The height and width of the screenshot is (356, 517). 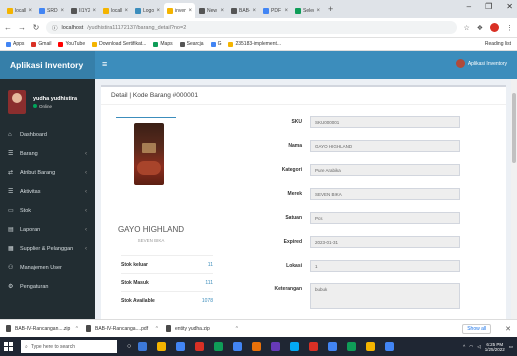 I want to click on forward-icon: →, so click(x=22, y=27).